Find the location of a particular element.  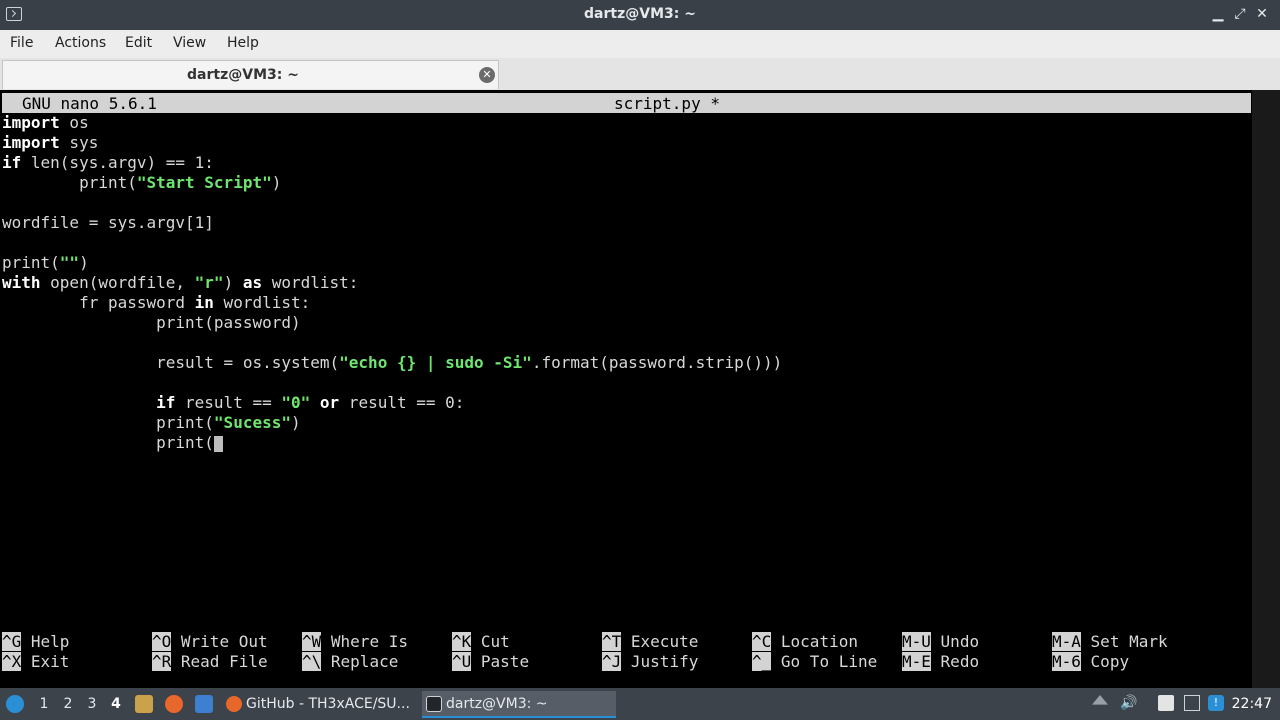

shortcut-copy: M-6 Copy is located at coordinates (1090, 662).